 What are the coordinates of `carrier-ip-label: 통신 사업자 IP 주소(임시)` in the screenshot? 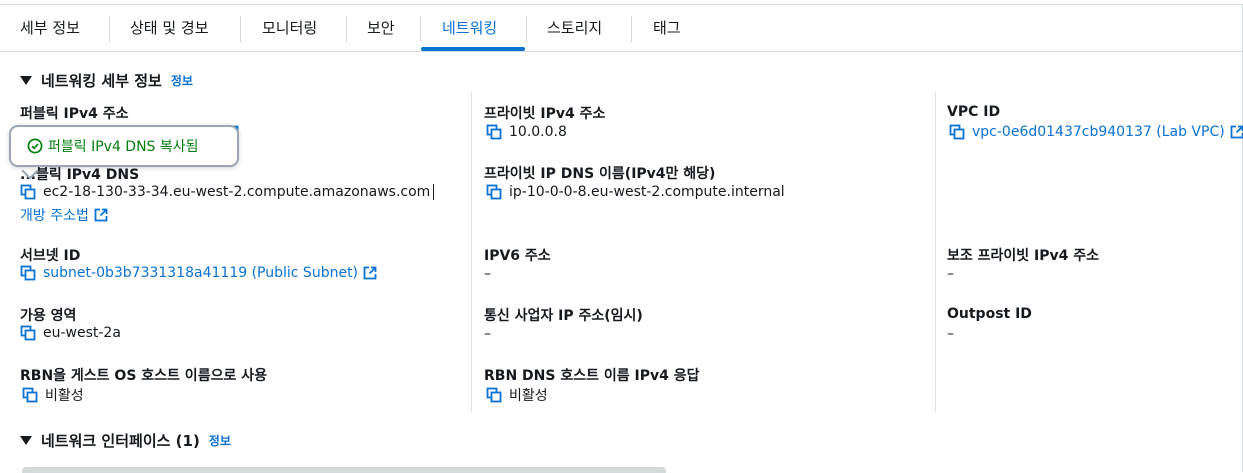 It's located at (563, 316).